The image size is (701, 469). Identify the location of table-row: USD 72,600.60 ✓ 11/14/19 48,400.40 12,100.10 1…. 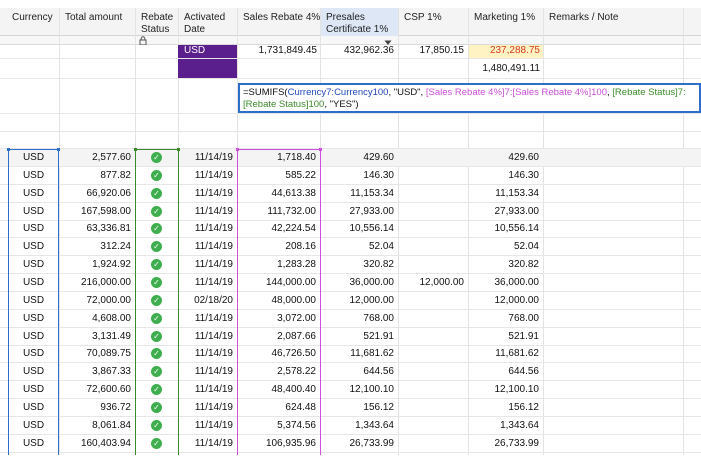
(350, 390).